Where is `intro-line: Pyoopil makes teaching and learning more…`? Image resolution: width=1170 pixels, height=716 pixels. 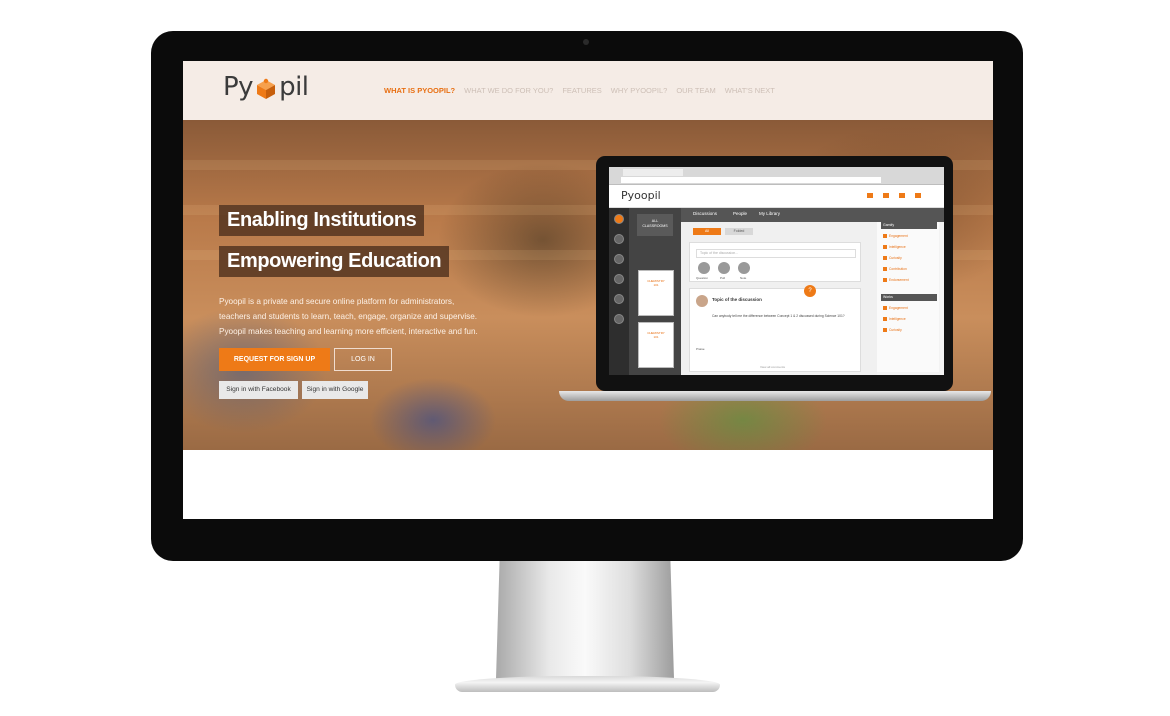
intro-line: Pyoopil makes teaching and learning more… is located at coordinates (348, 331).